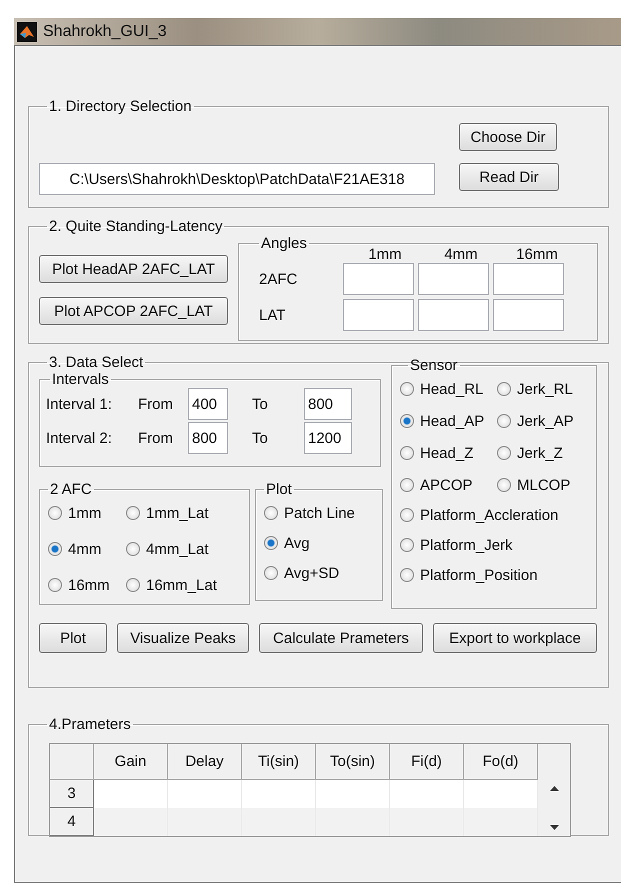  I want to click on from-field: 400, so click(208, 404).